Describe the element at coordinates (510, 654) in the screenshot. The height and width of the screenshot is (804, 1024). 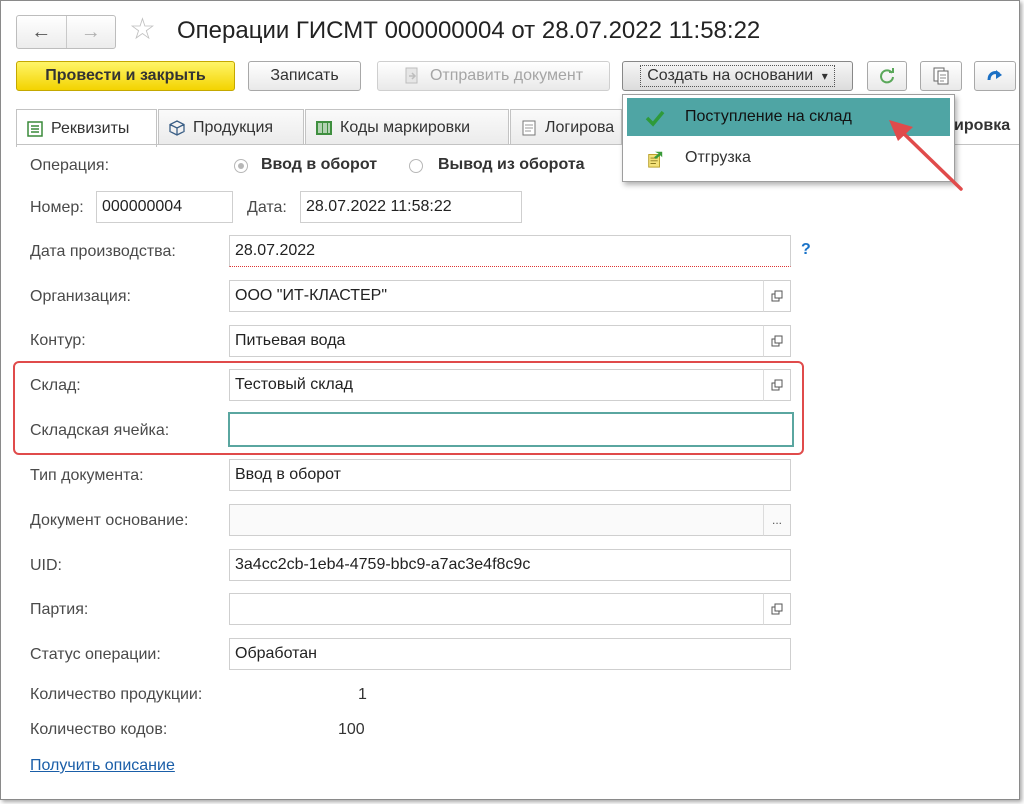
I see `status-field: Обработан` at that location.